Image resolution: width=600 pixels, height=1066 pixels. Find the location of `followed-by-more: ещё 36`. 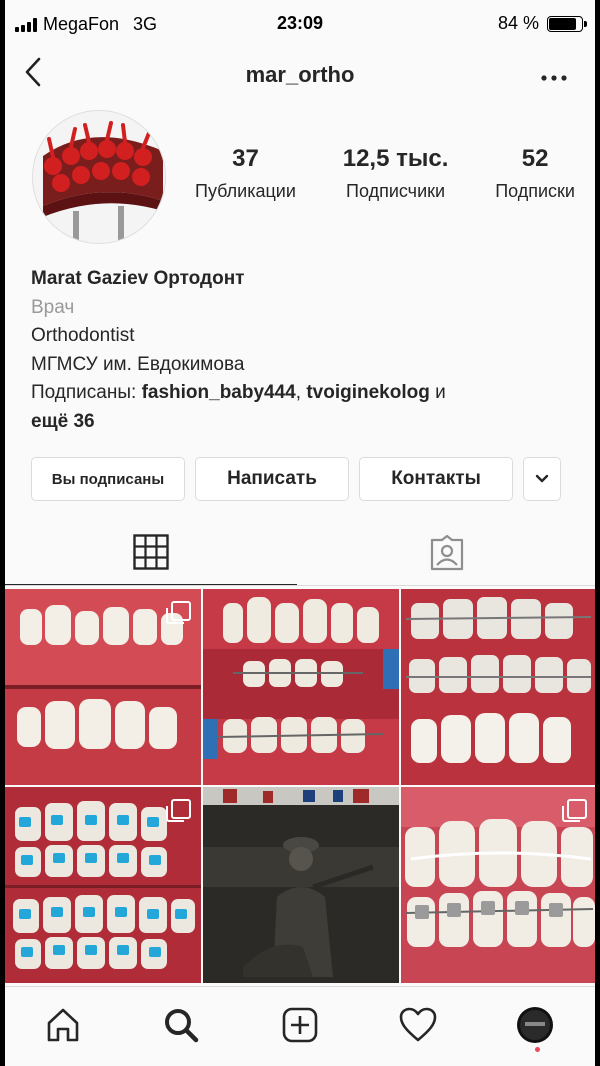

followed-by-more: ещё 36 is located at coordinates (63, 421).